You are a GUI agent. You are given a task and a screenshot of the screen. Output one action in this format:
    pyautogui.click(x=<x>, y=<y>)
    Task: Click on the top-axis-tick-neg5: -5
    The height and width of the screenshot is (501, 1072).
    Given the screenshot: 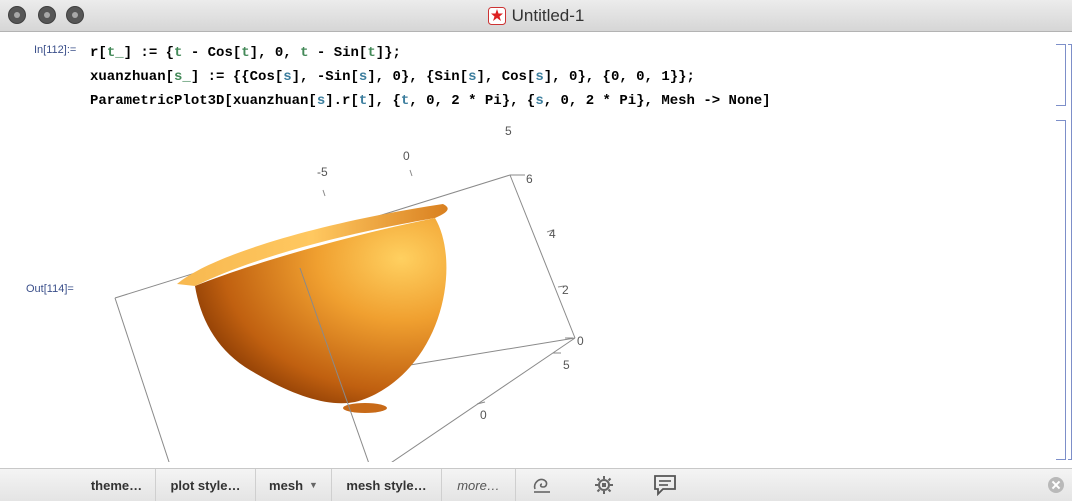 What is the action you would take?
    pyautogui.click(x=322, y=172)
    